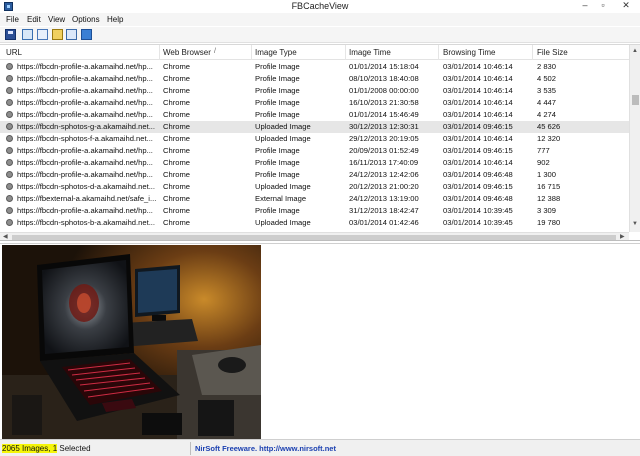 The width and height of the screenshot is (640, 456). I want to click on cell-image-time: 08/10/2013 18:40:08, so click(384, 78).